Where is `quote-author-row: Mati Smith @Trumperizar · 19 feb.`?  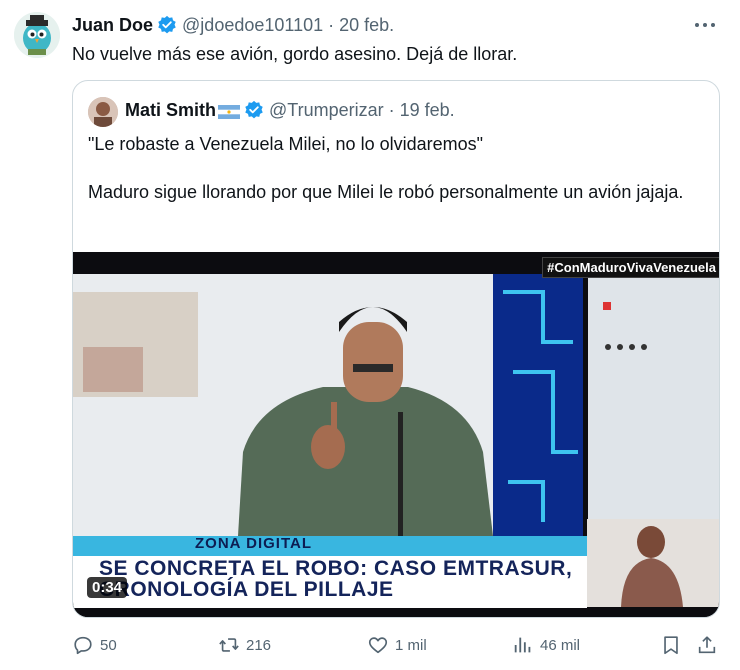 quote-author-row: Mati Smith @Trumperizar · 19 feb. is located at coordinates (290, 110).